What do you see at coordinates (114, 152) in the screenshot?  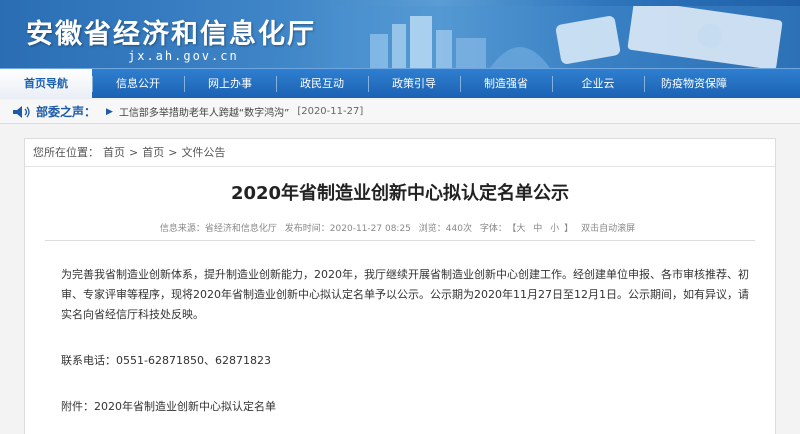 I see `breadcrumb-home: 首页` at bounding box center [114, 152].